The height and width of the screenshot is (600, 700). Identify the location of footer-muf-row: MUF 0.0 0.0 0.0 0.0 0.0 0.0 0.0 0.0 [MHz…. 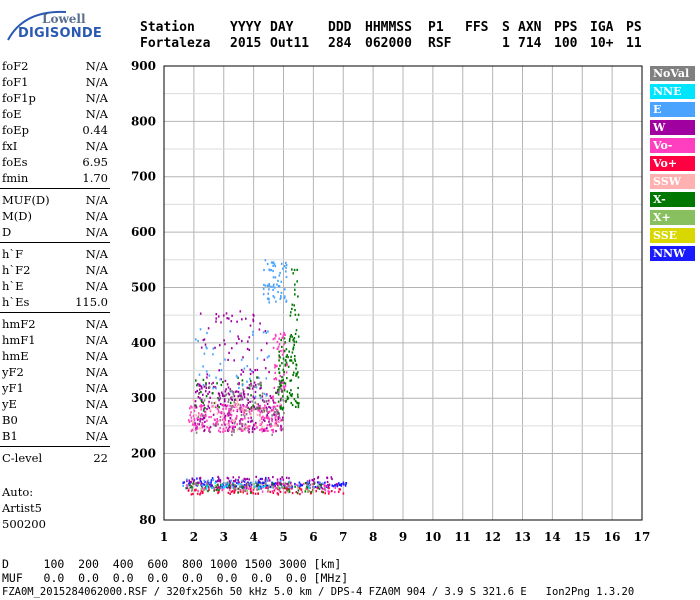
(175, 578).